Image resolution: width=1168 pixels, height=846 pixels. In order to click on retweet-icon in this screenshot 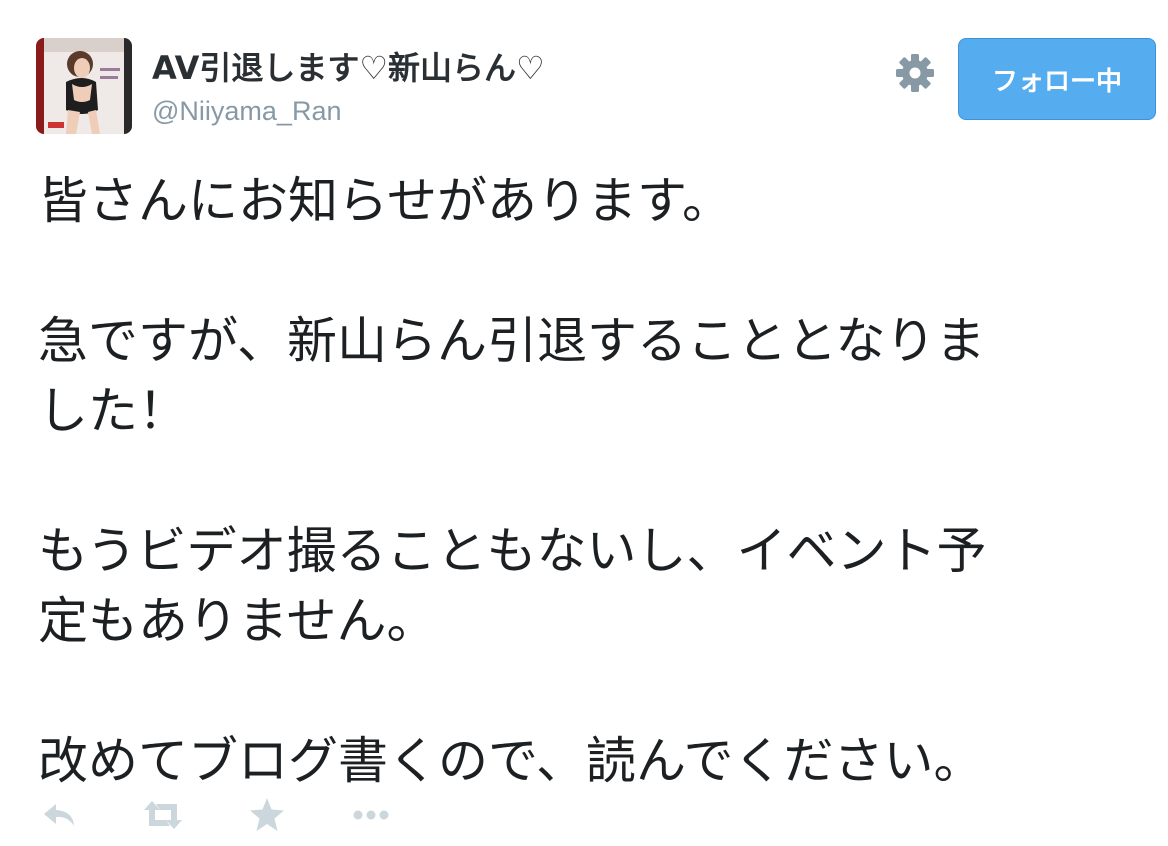, I will do `click(163, 815)`.